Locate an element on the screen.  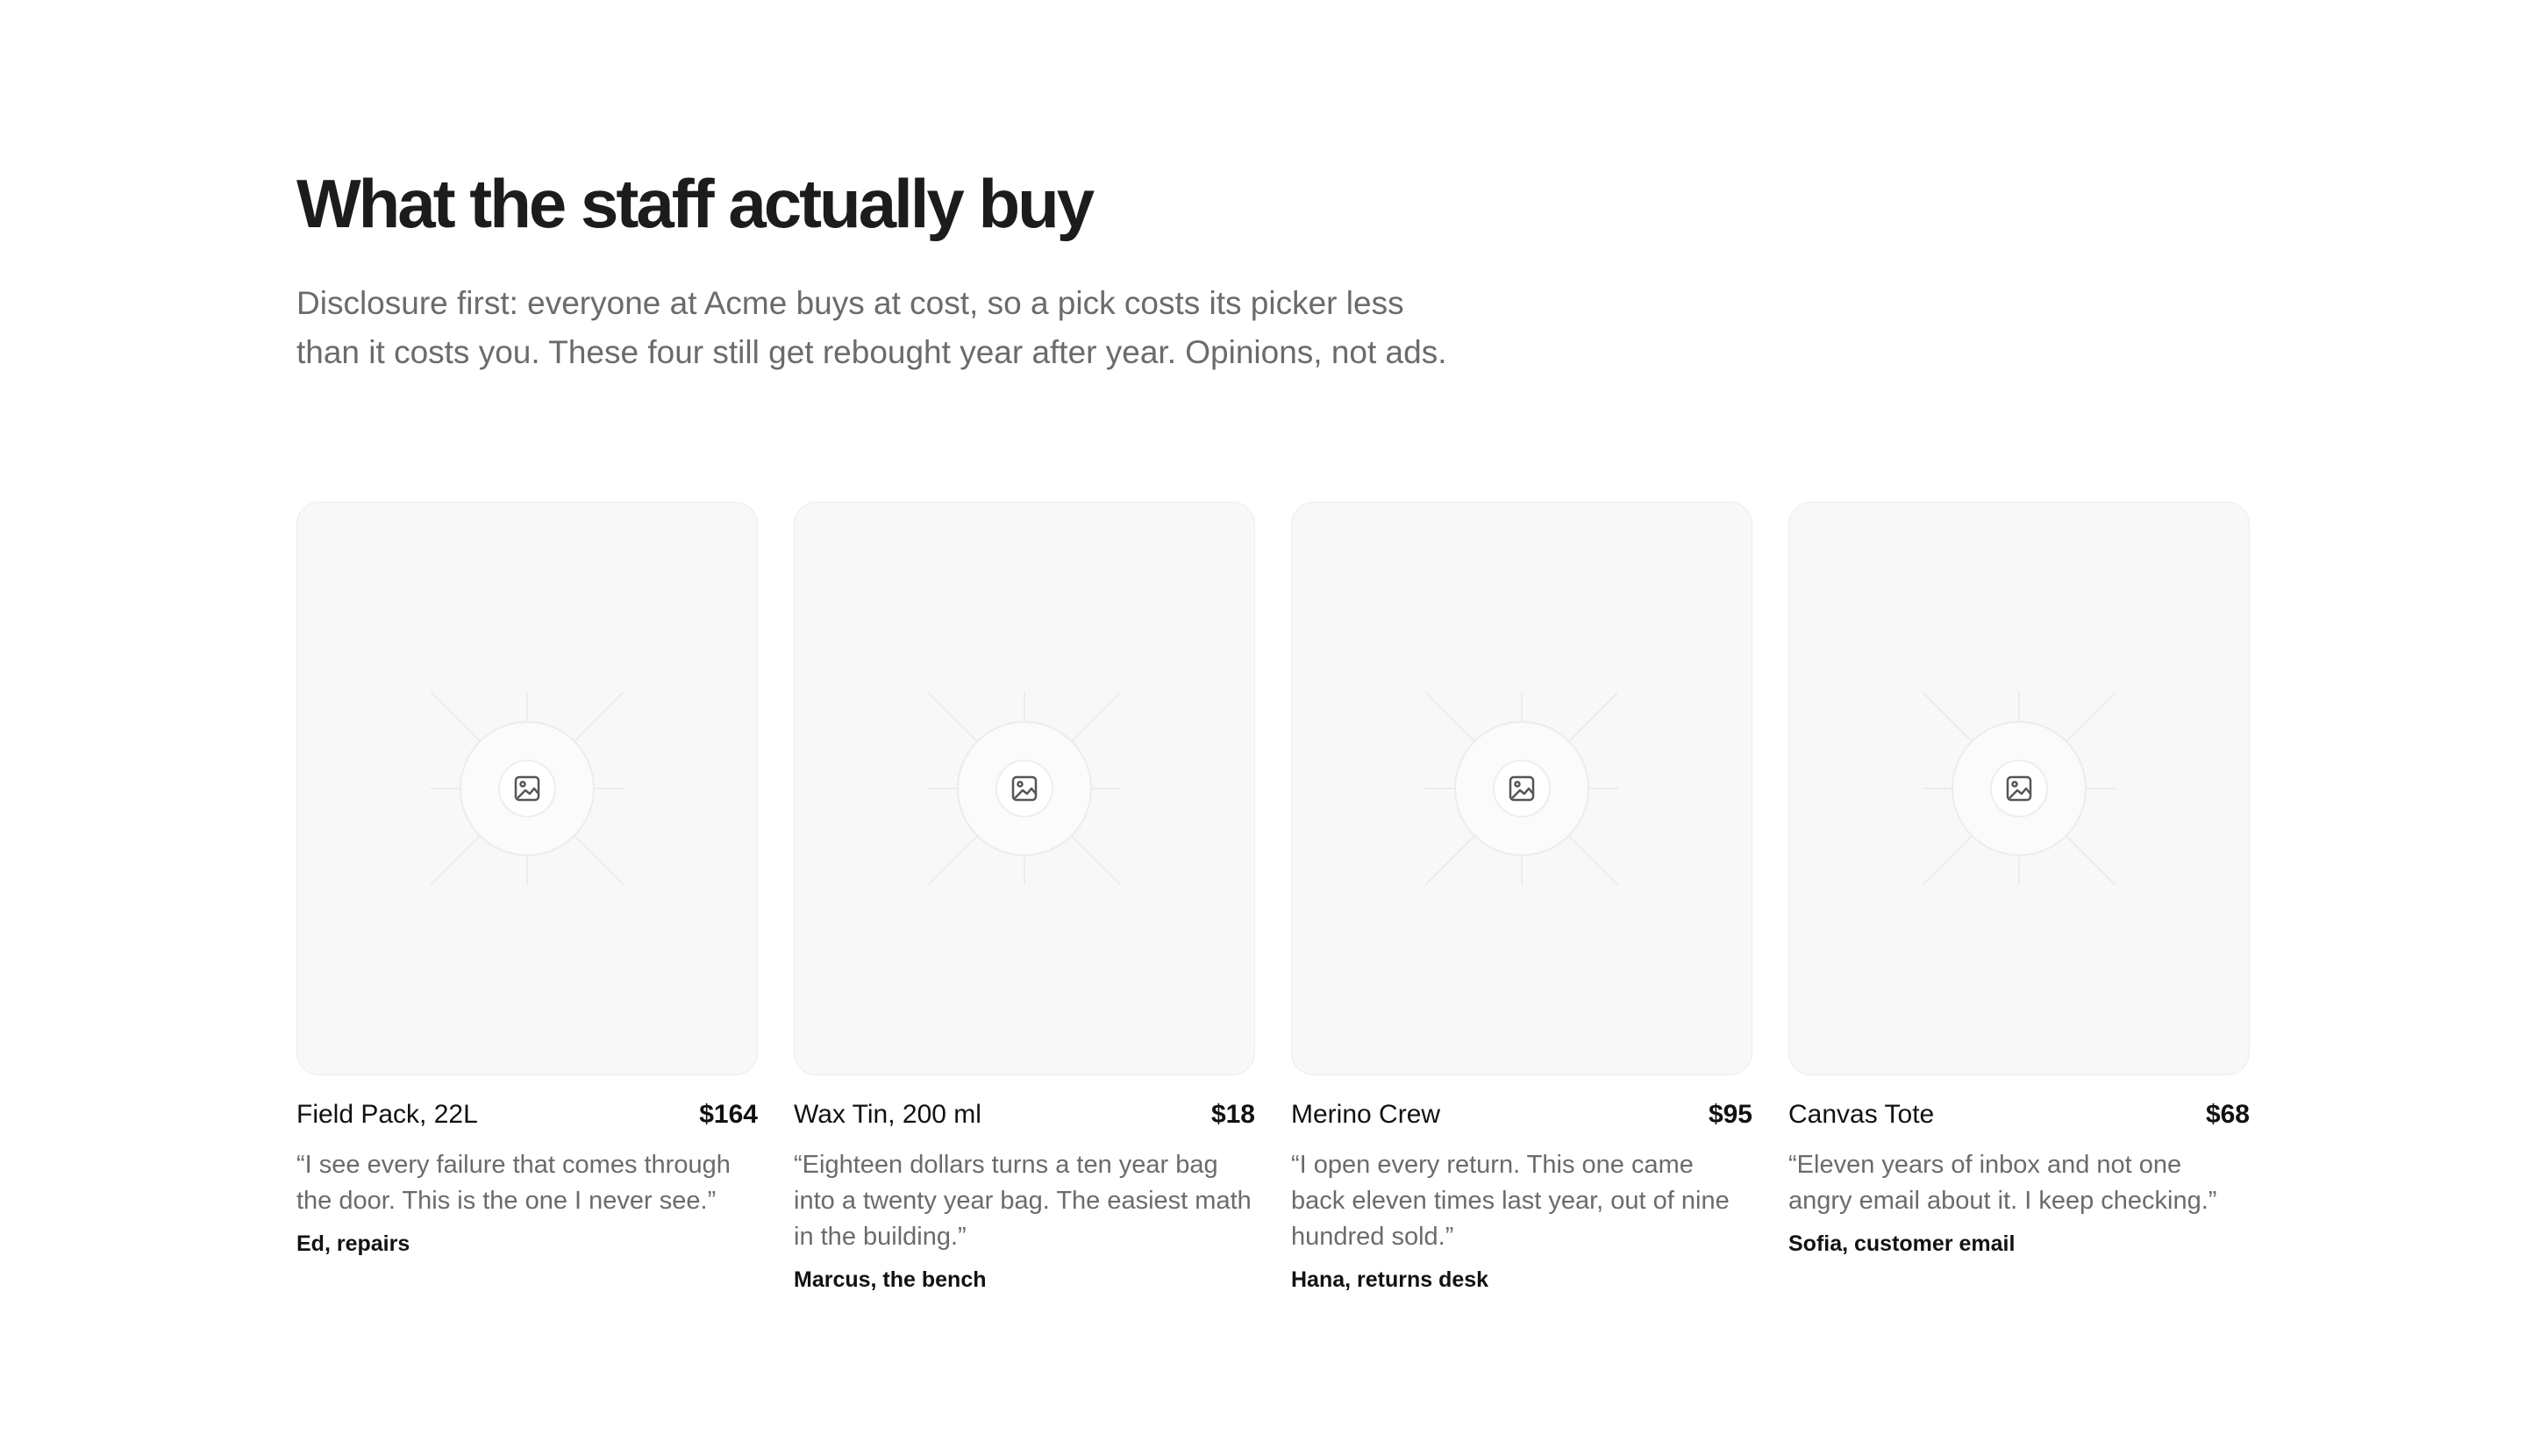
product-meta: Field Pack, 22L $164 is located at coordinates (527, 1114).